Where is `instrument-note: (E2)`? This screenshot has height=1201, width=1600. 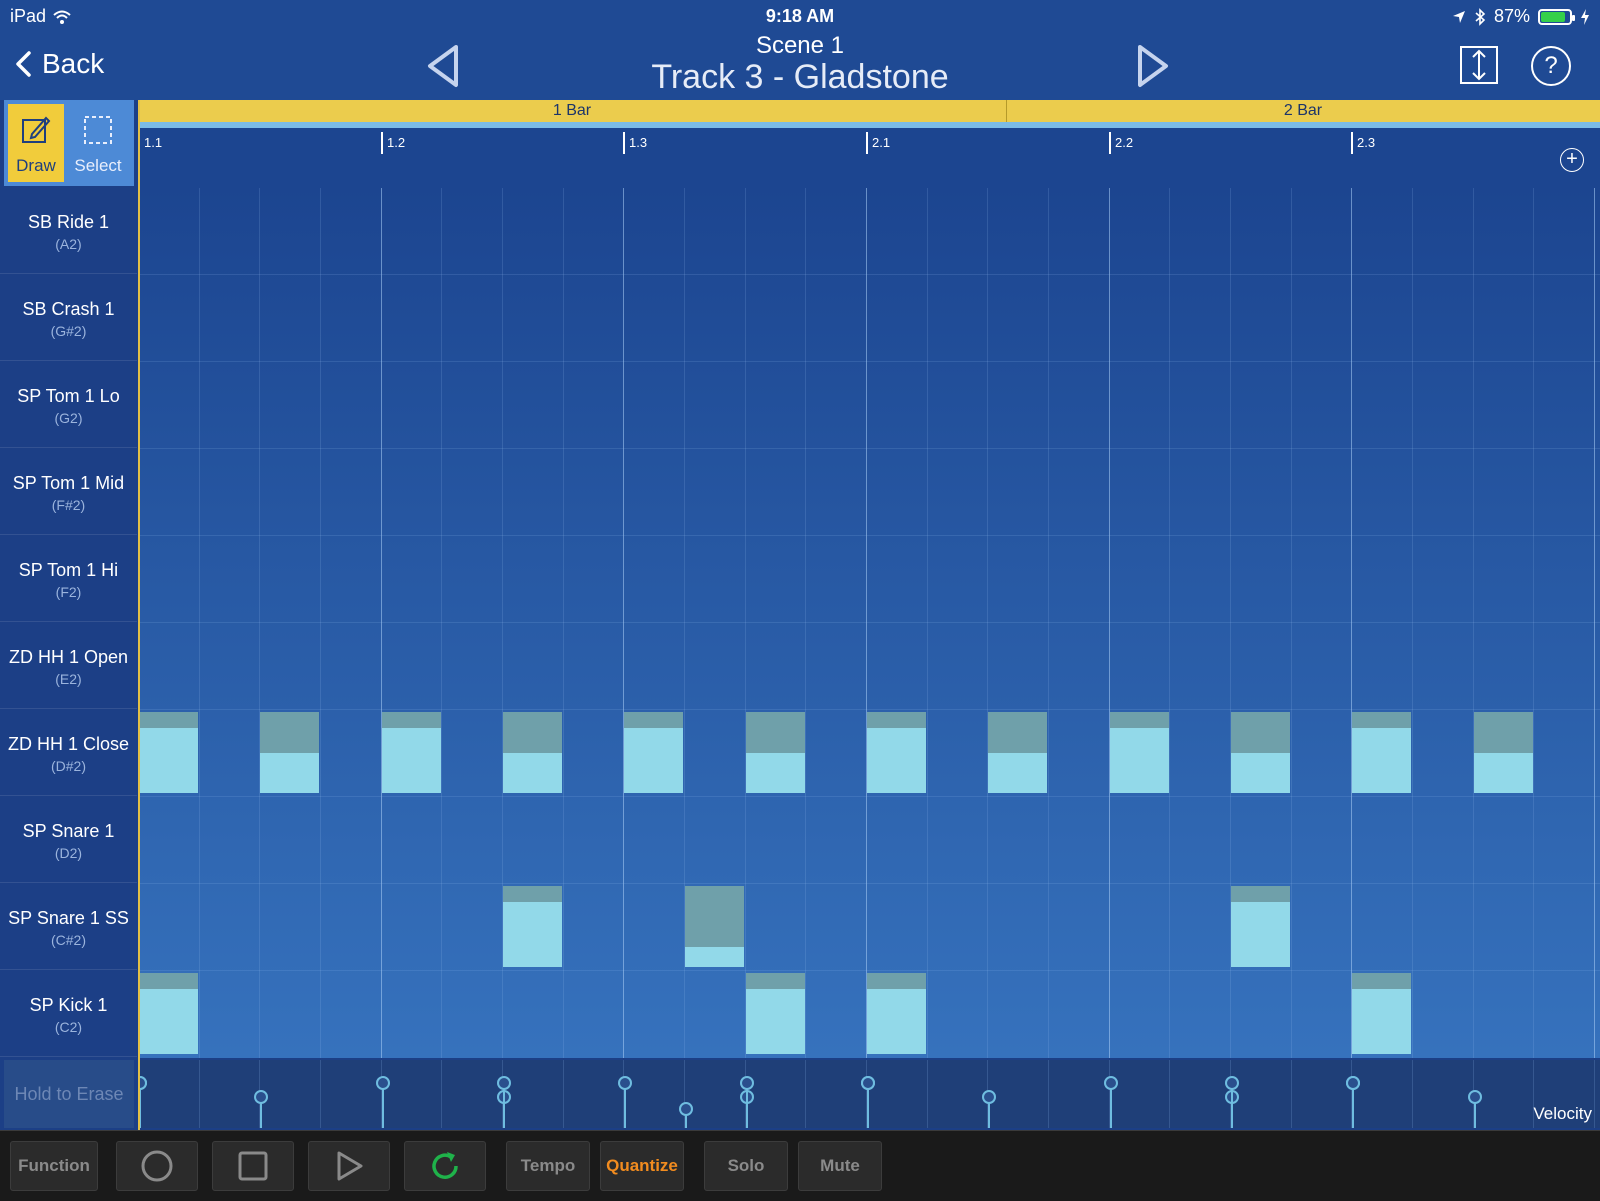
instrument-note: (E2) is located at coordinates (68, 679).